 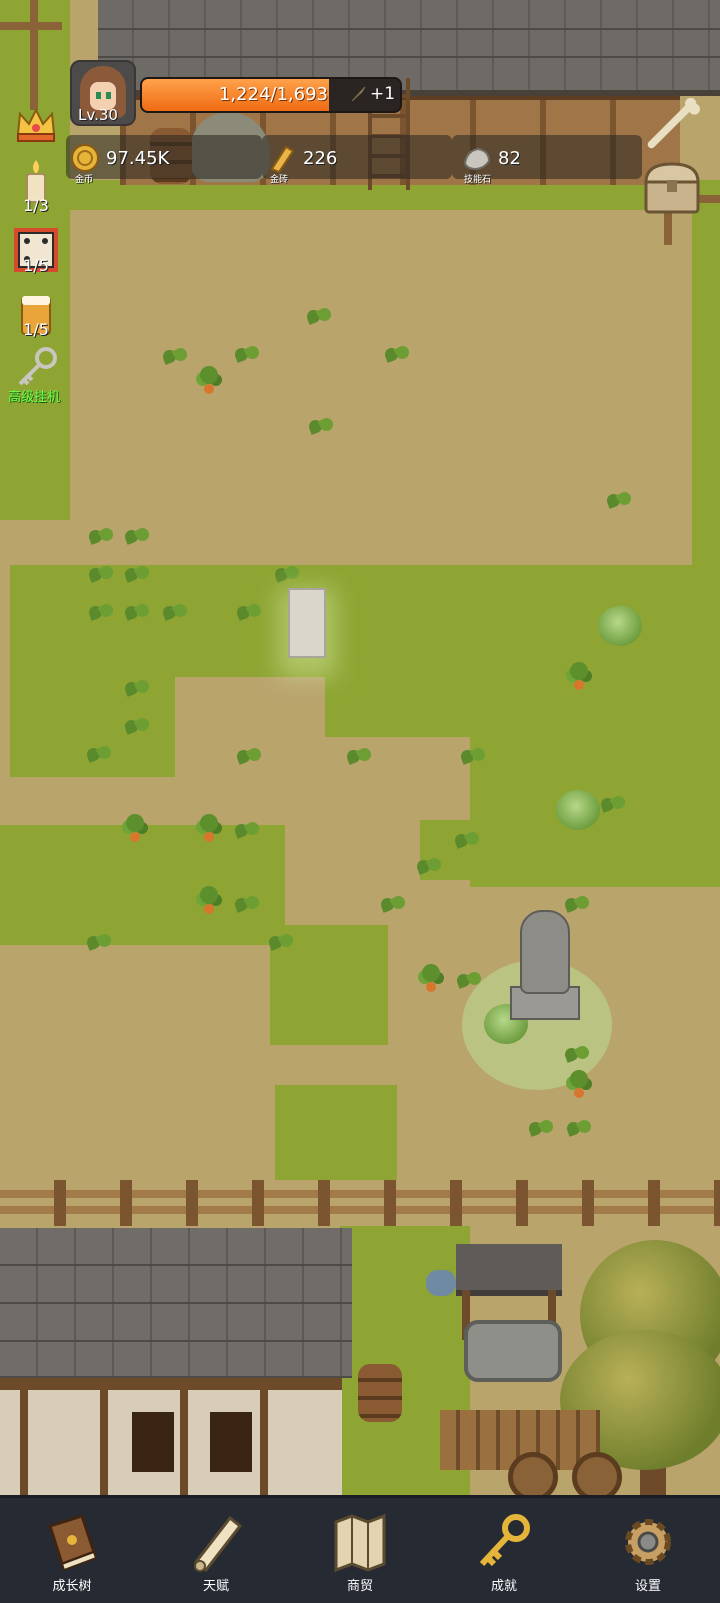 I want to click on bottom-nav: 成长树 天赋 商贸 成就 设置, so click(x=360, y=1549).